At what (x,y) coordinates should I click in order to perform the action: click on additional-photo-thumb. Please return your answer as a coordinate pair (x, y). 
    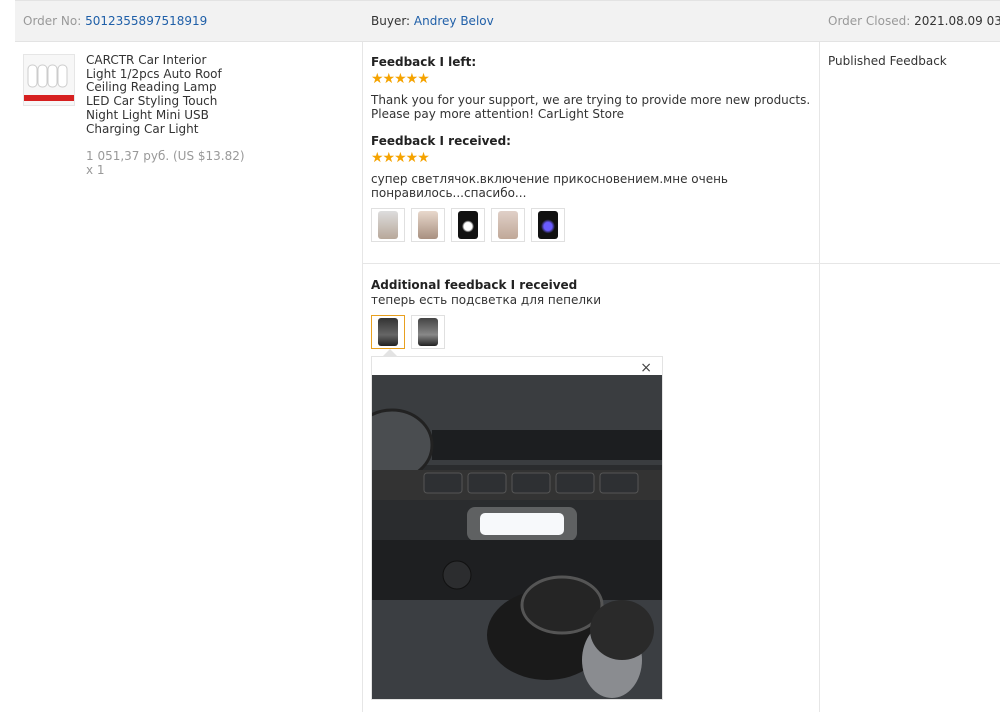
    Looking at the image, I should click on (428, 332).